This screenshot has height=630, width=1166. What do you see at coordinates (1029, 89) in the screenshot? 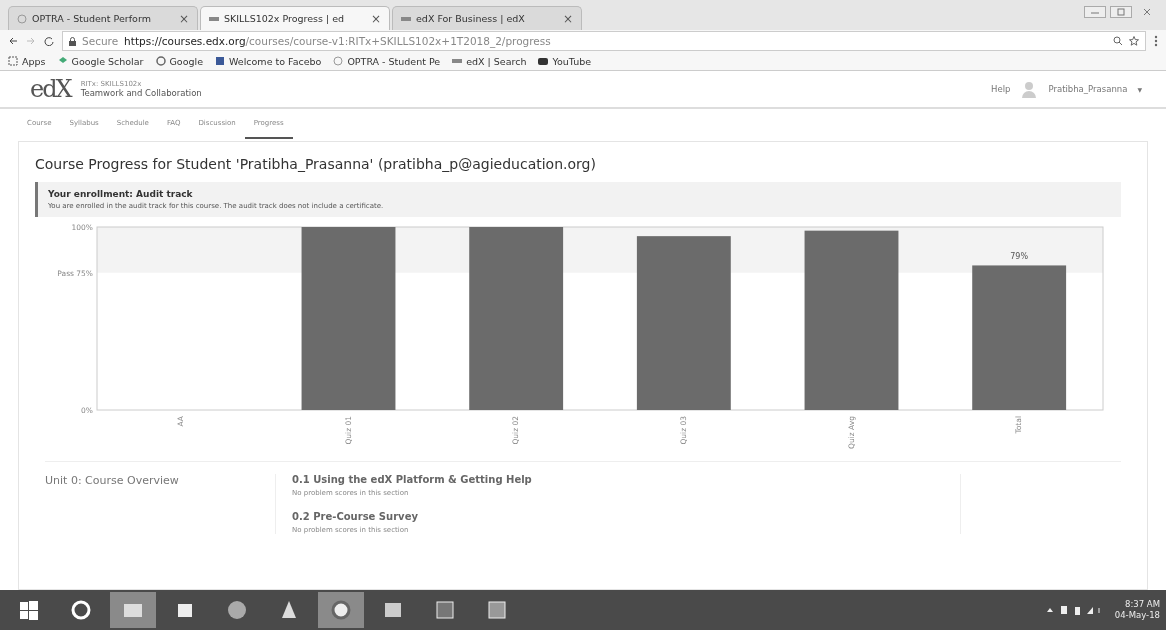
I see `avatar-icon` at bounding box center [1029, 89].